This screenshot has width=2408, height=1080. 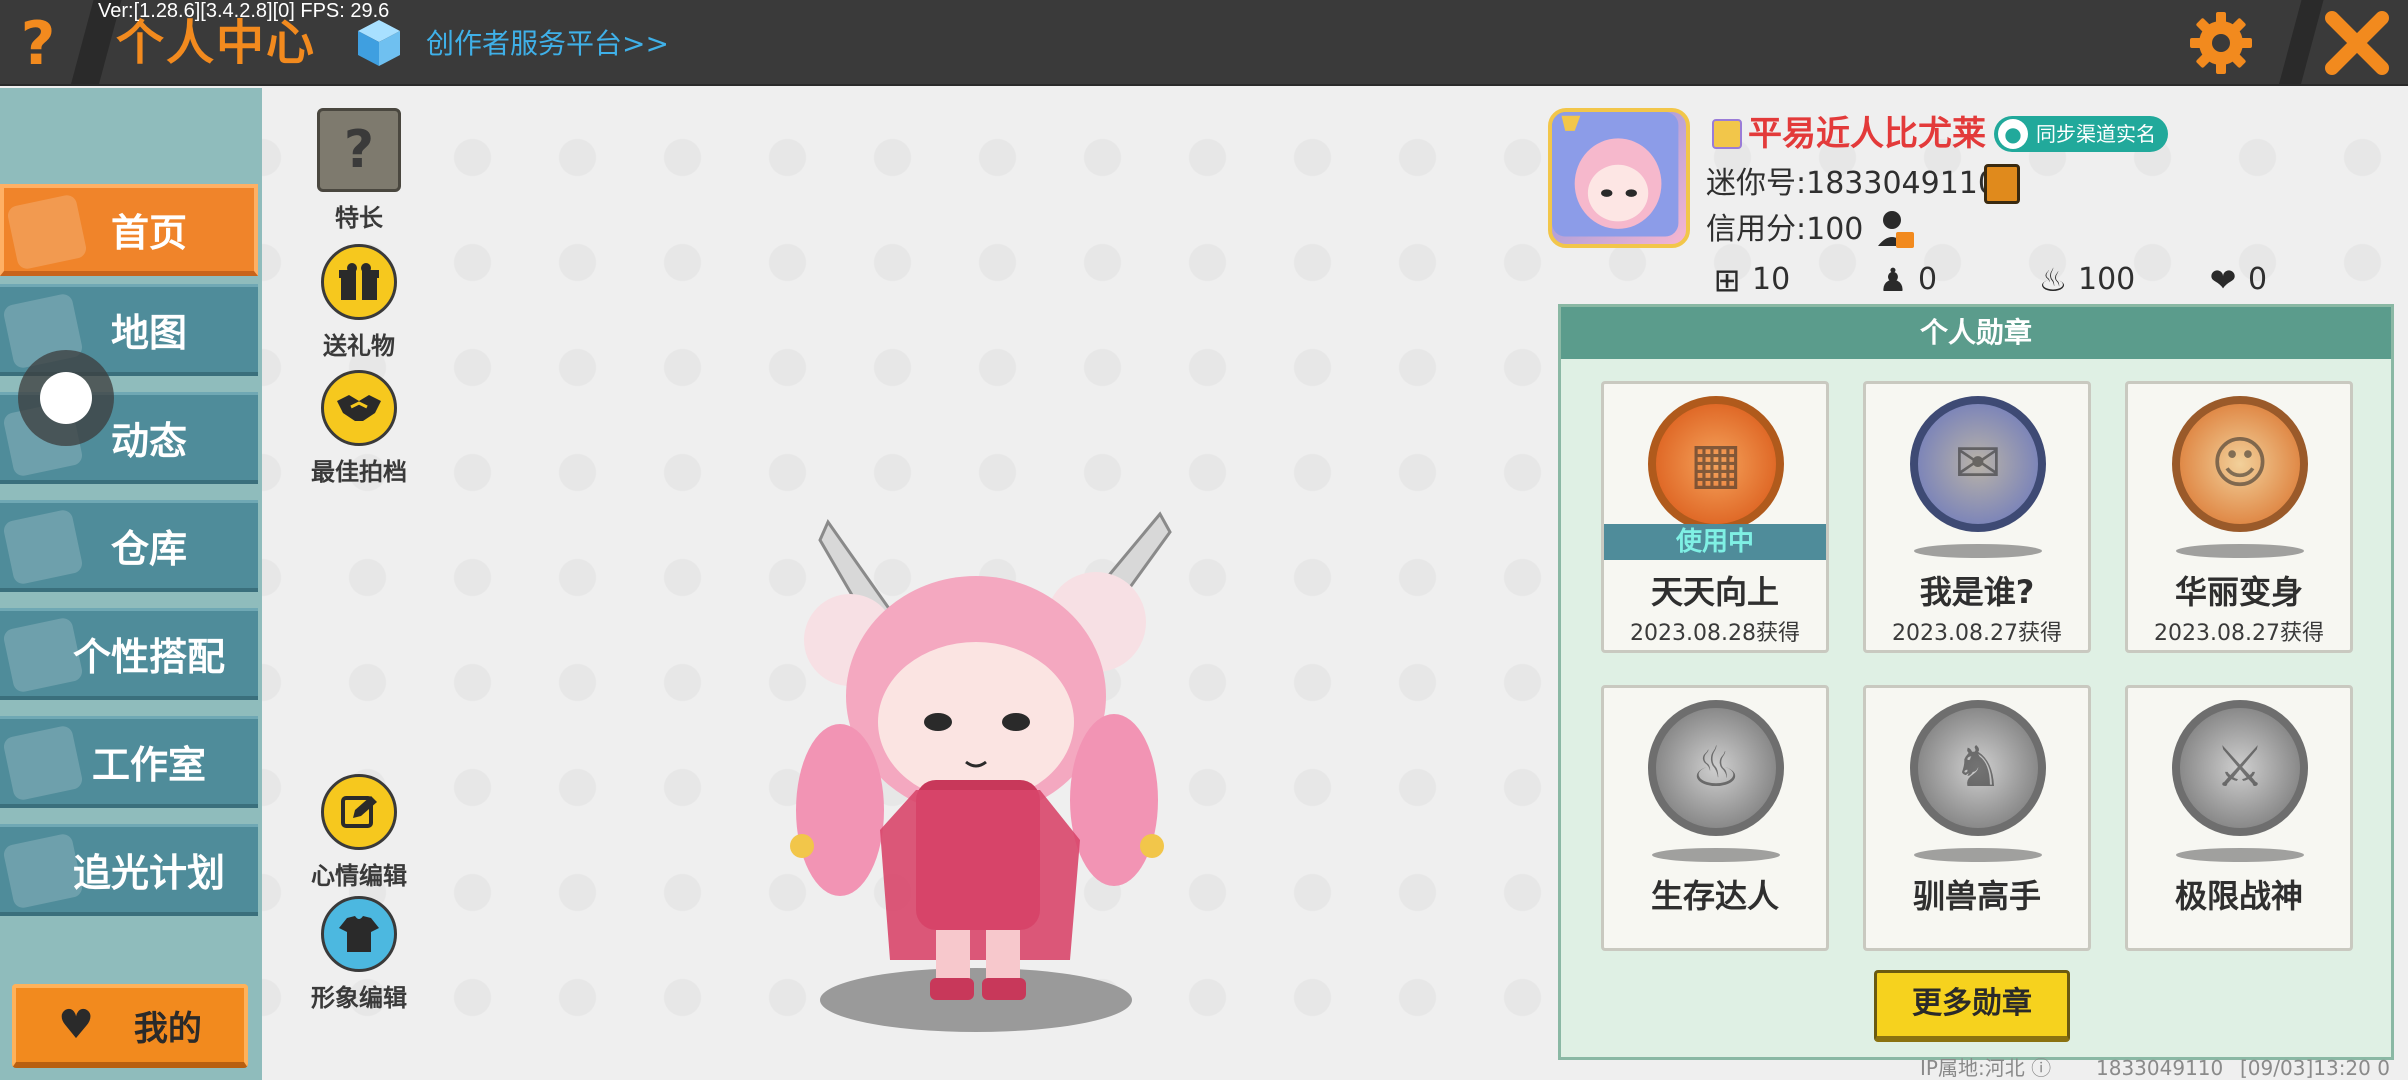 What do you see at coordinates (1714, 592) in the screenshot?
I see `medal-name: 天天向上` at bounding box center [1714, 592].